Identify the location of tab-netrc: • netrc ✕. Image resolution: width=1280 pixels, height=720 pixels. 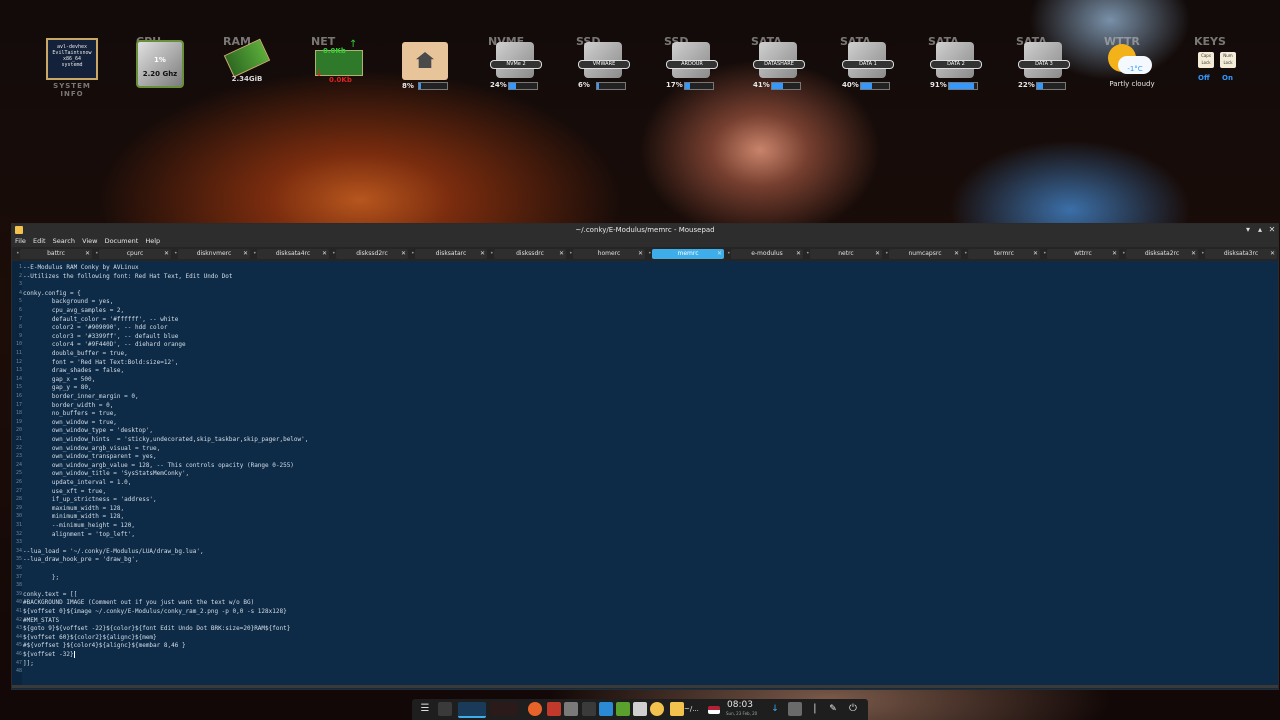
(844, 254).